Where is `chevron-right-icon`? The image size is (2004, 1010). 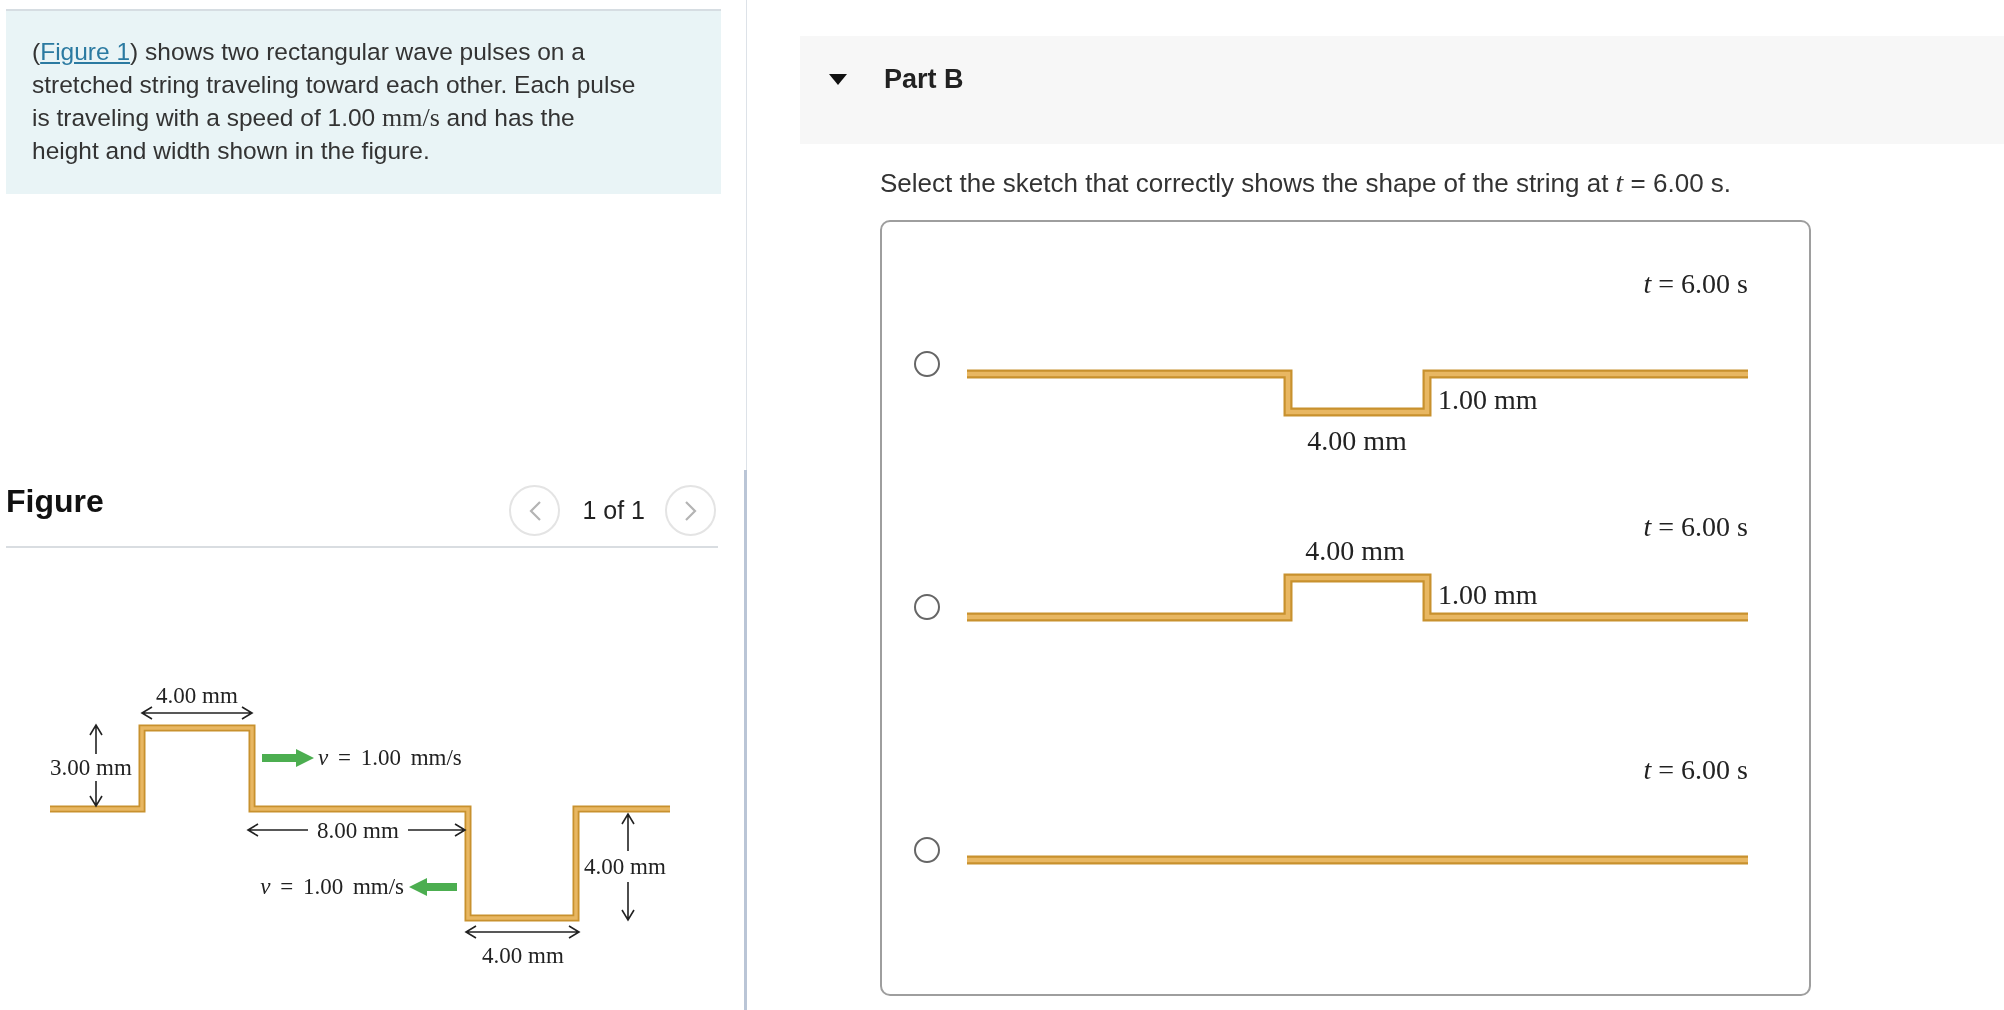
chevron-right-icon is located at coordinates (690, 510).